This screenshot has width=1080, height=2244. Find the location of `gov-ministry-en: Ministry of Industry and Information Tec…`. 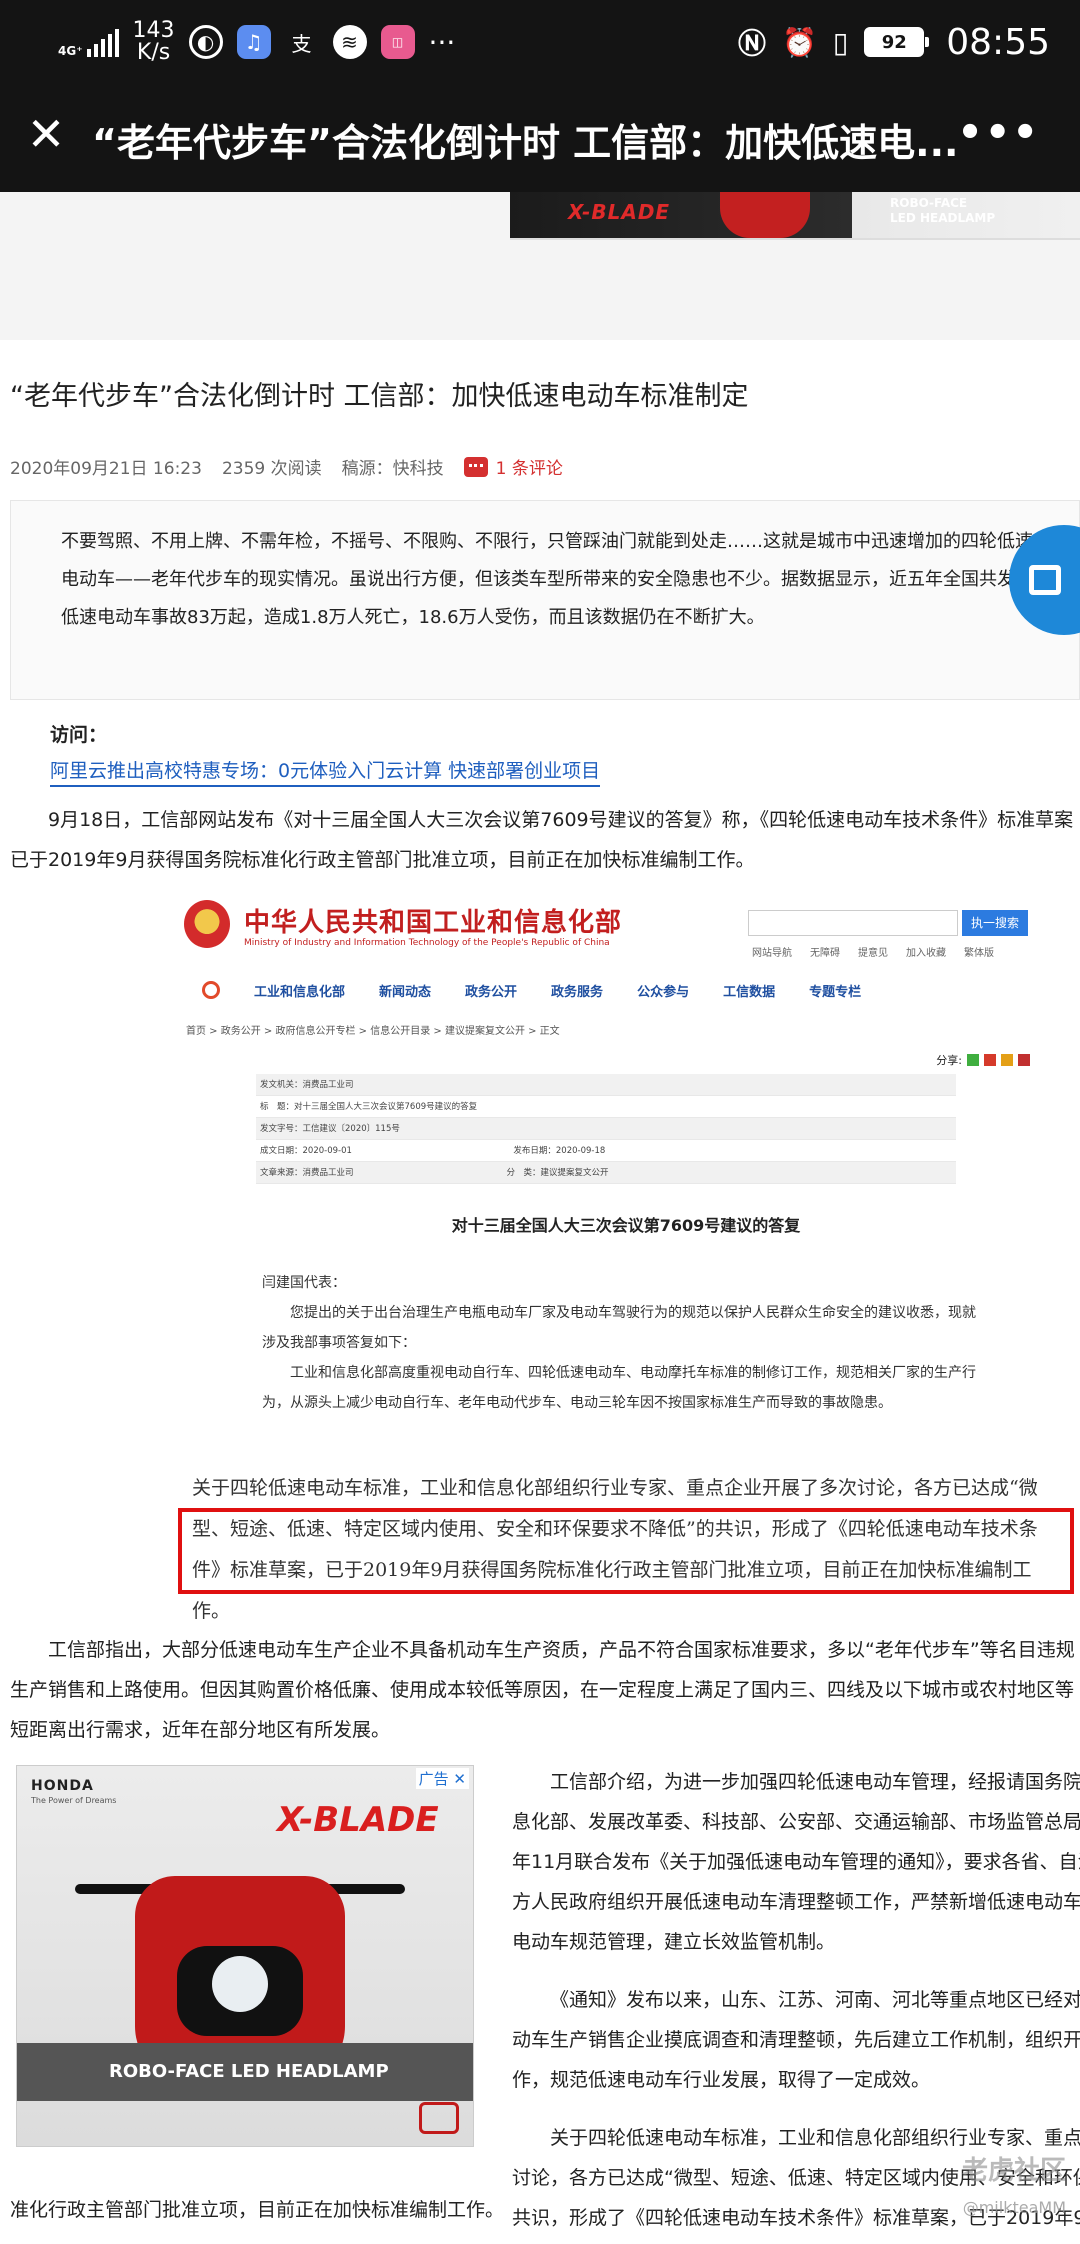

gov-ministry-en: Ministry of Industry and Information Tec… is located at coordinates (427, 943).